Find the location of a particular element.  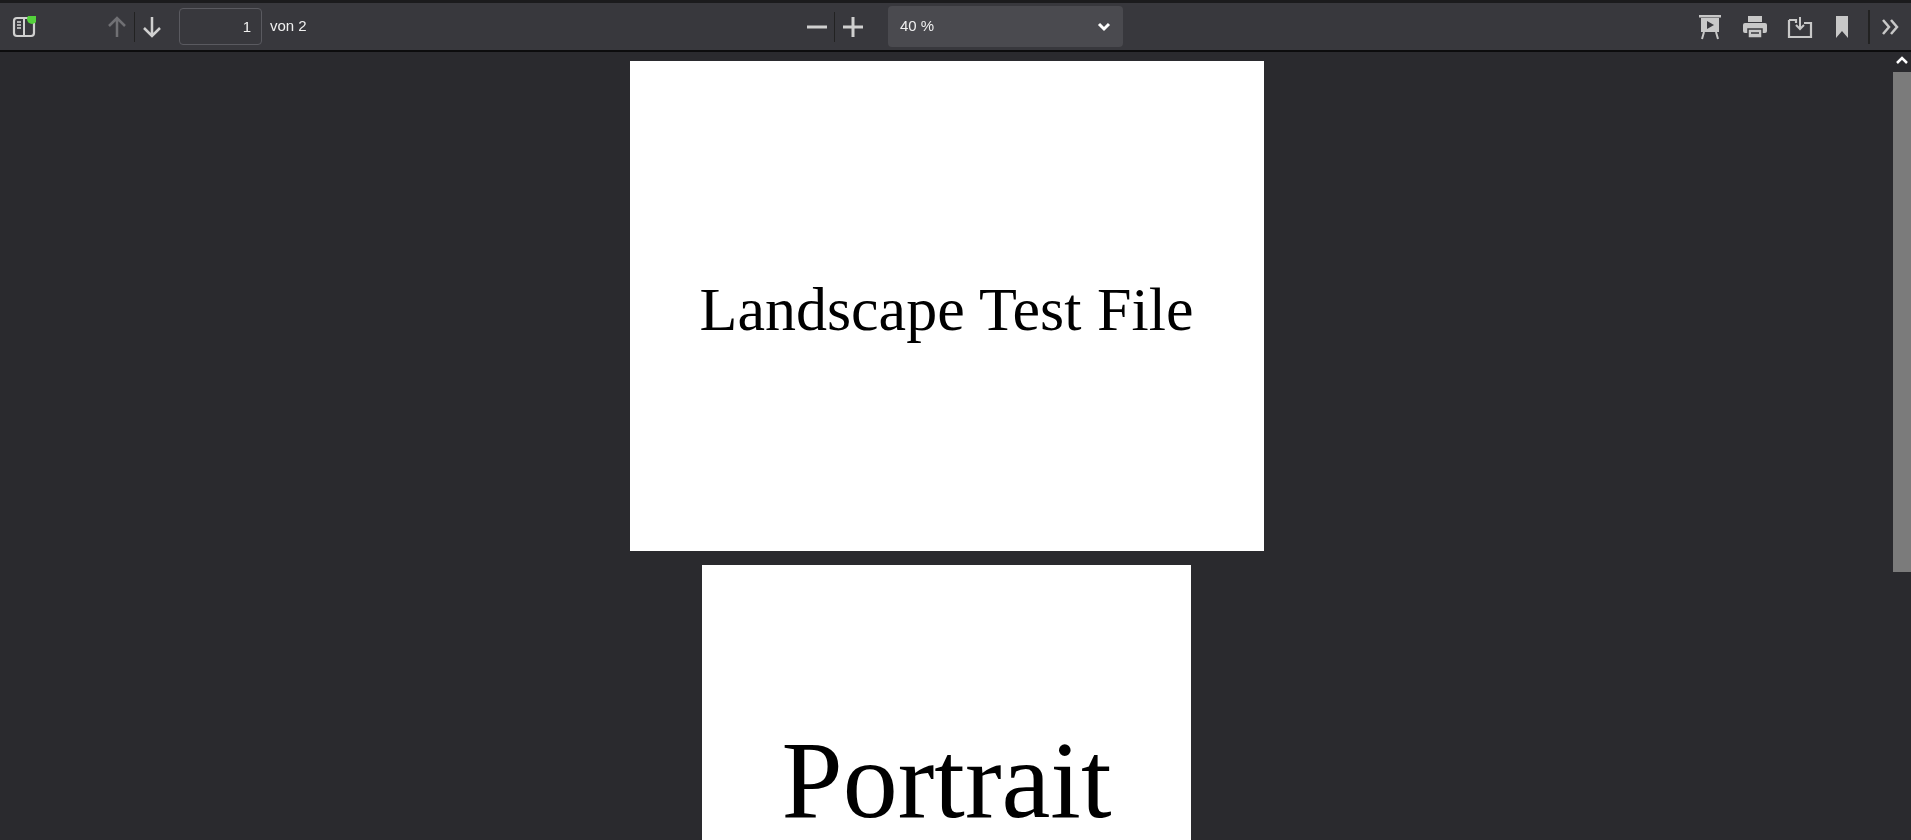

zoom-select: 40 % is located at coordinates (1005, 26).